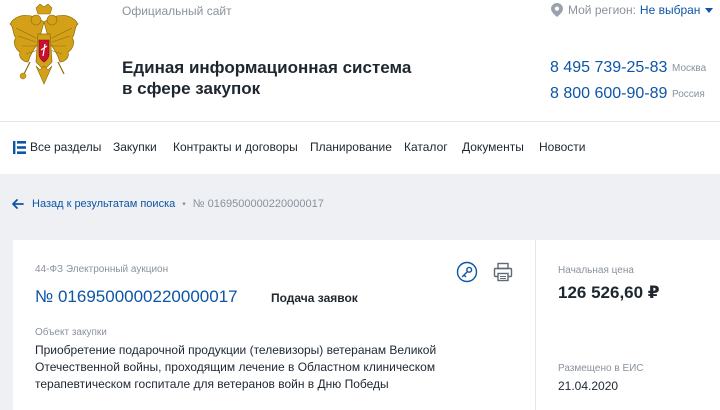 This screenshot has height=410, width=720. Describe the element at coordinates (136, 297) in the screenshot. I see `purchase-number-link: № 0169500000220000017` at that location.